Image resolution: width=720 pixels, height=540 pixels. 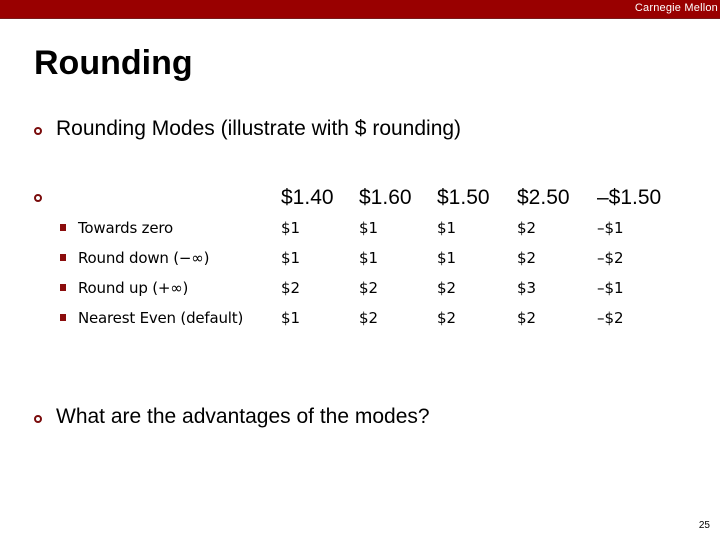 What do you see at coordinates (144, 258) in the screenshot?
I see `mode-label: Round down (−∞)` at bounding box center [144, 258].